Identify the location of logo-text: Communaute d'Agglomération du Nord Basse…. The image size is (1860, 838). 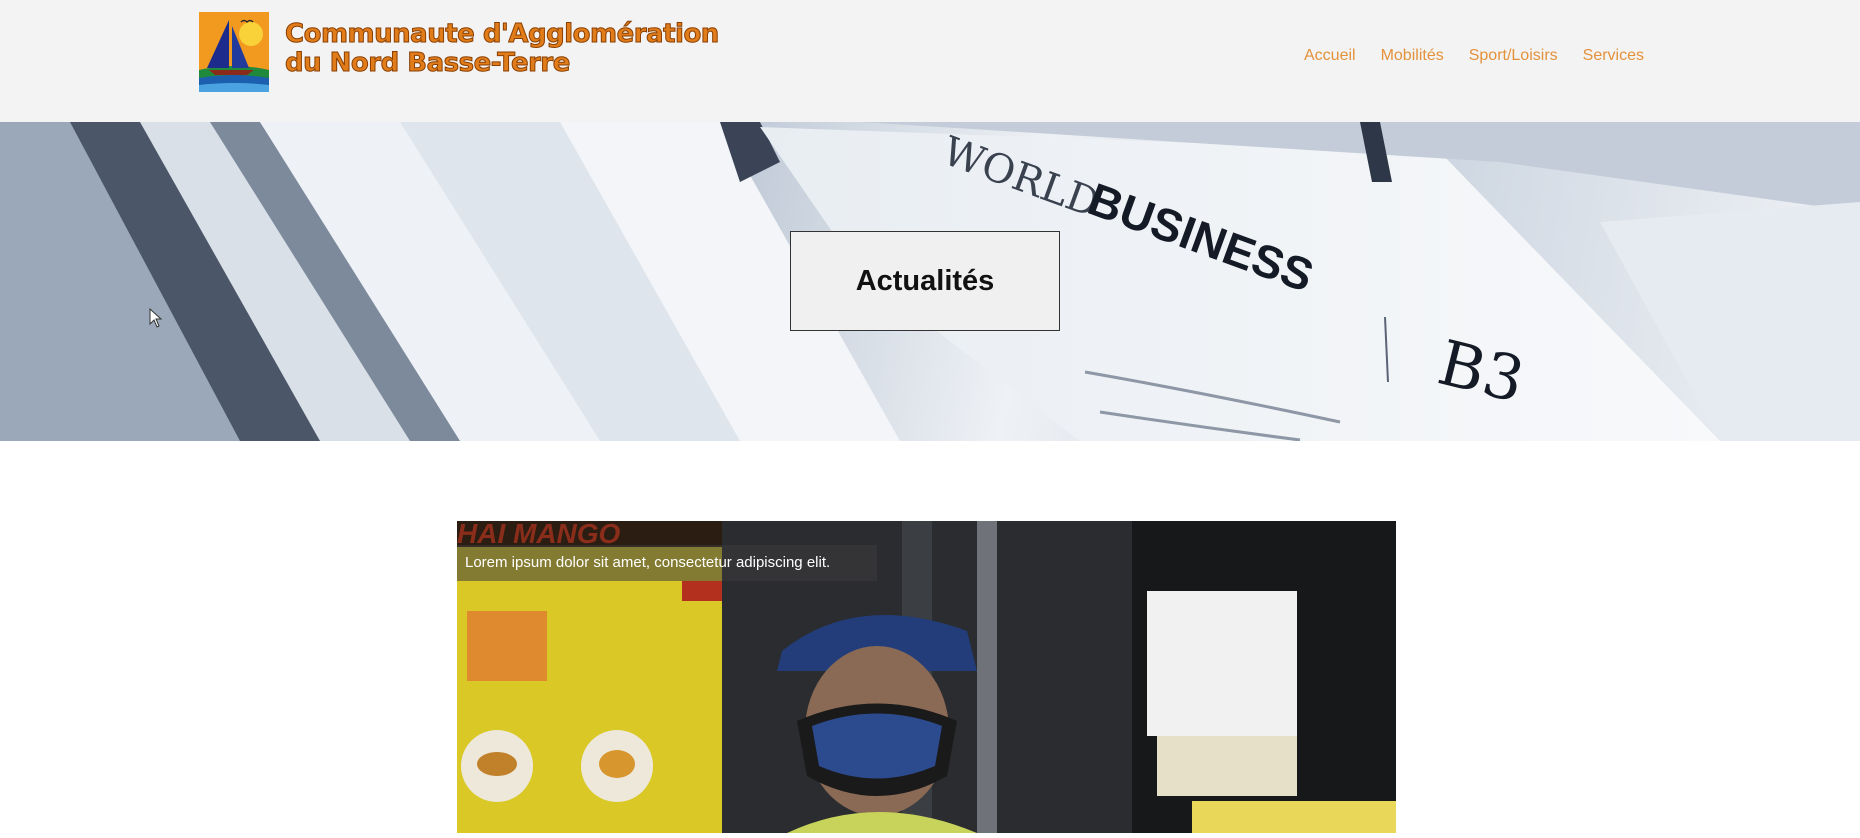
(502, 48).